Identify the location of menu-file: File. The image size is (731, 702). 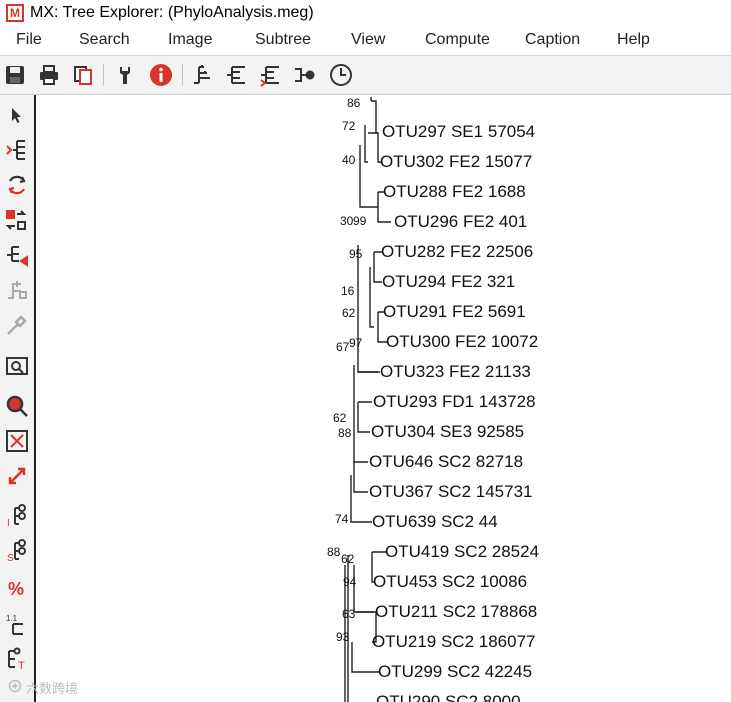
(29, 40).